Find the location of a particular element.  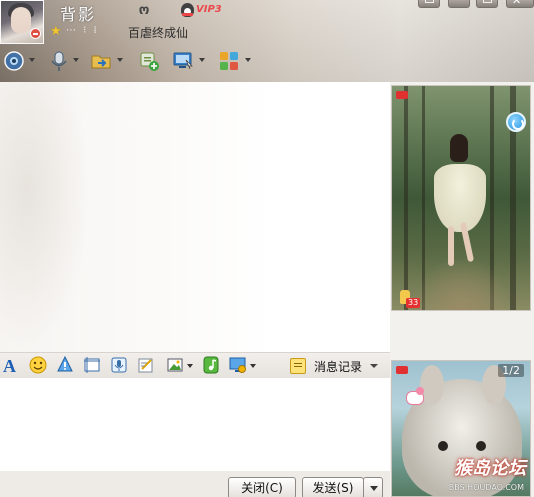

remote-assist-icon is located at coordinates (183, 61).